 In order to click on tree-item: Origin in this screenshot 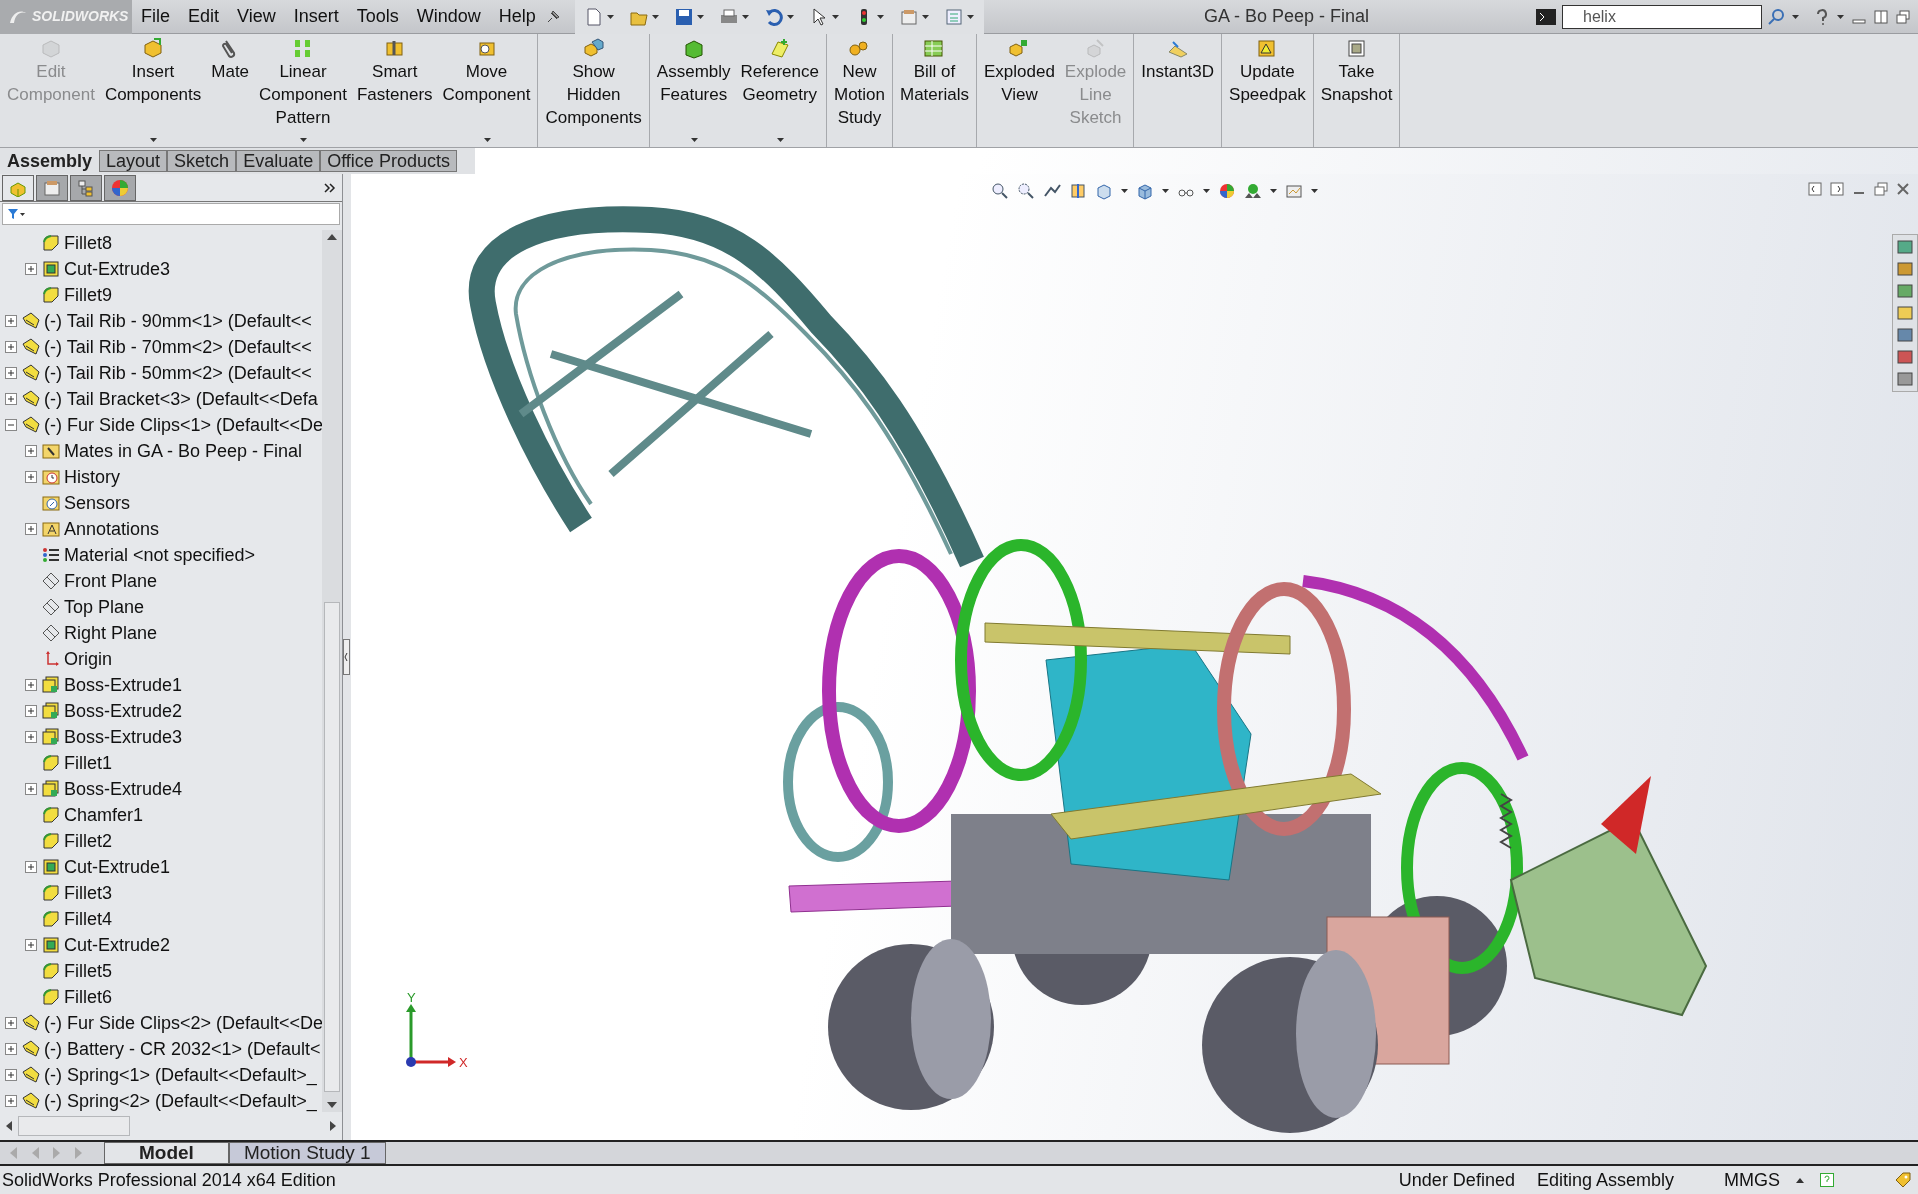, I will do `click(161, 659)`.